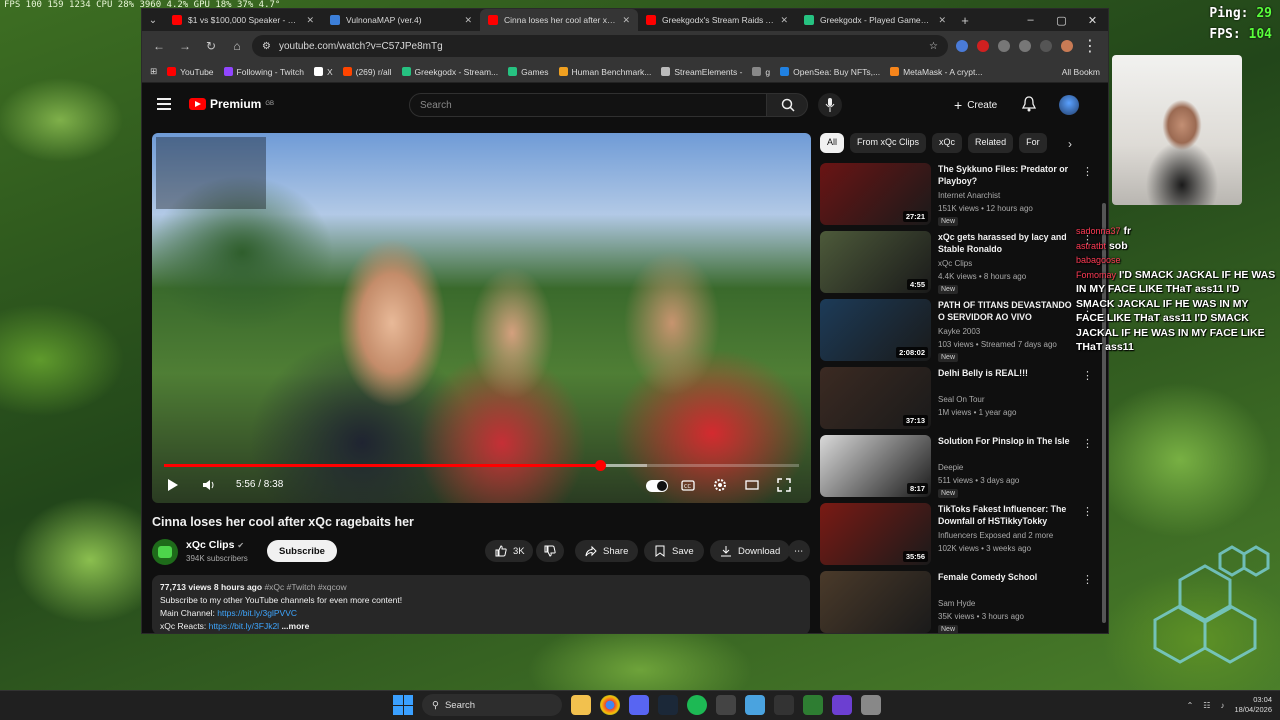 Image resolution: width=1280 pixels, height=720 pixels. I want to click on filter-chip: From xQc Clips, so click(888, 143).